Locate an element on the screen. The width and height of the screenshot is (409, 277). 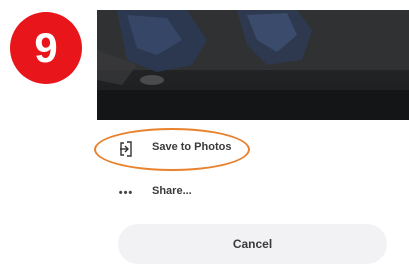
cancel-label: Cancel is located at coordinates (252, 244).